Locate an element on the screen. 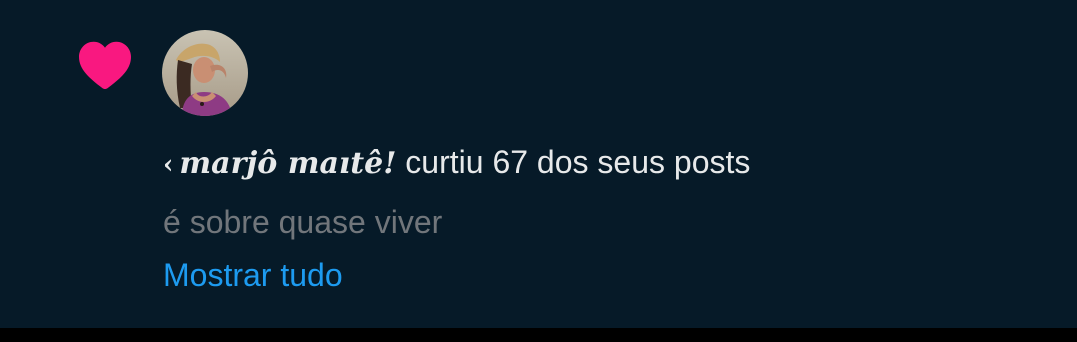 The width and height of the screenshot is (1077, 342). heart-icon is located at coordinates (105, 65).